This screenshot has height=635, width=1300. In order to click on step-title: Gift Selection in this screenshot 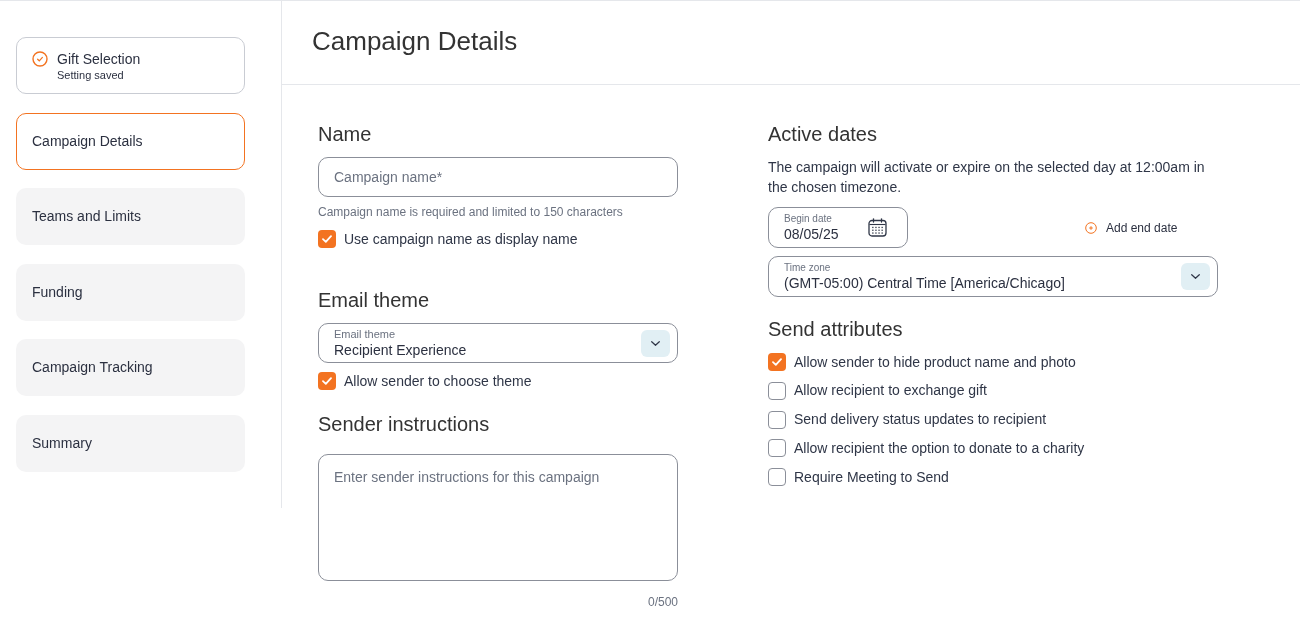, I will do `click(99, 58)`.